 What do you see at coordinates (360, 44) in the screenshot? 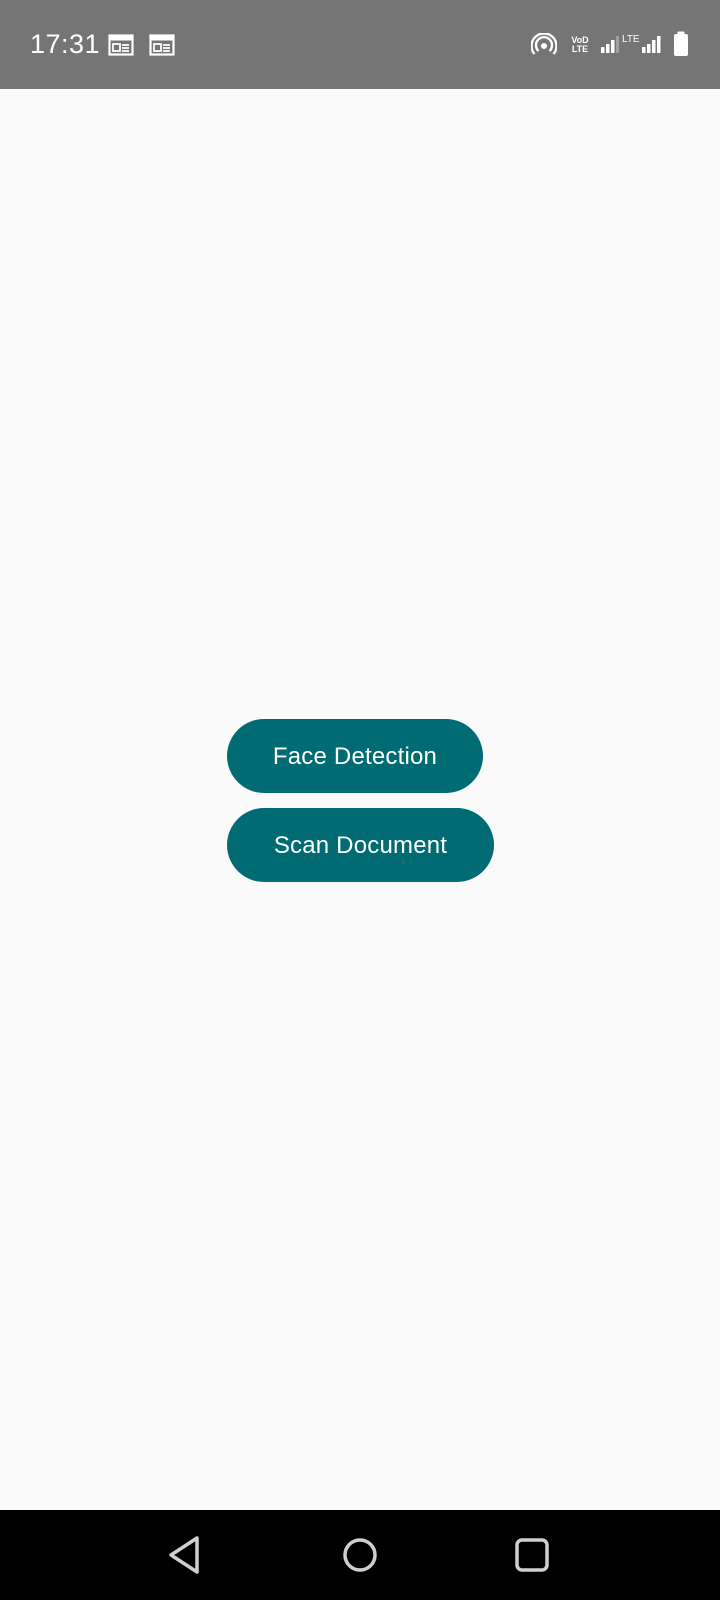
I see `status-bar: 17:31 VoD LTE LTE` at bounding box center [360, 44].